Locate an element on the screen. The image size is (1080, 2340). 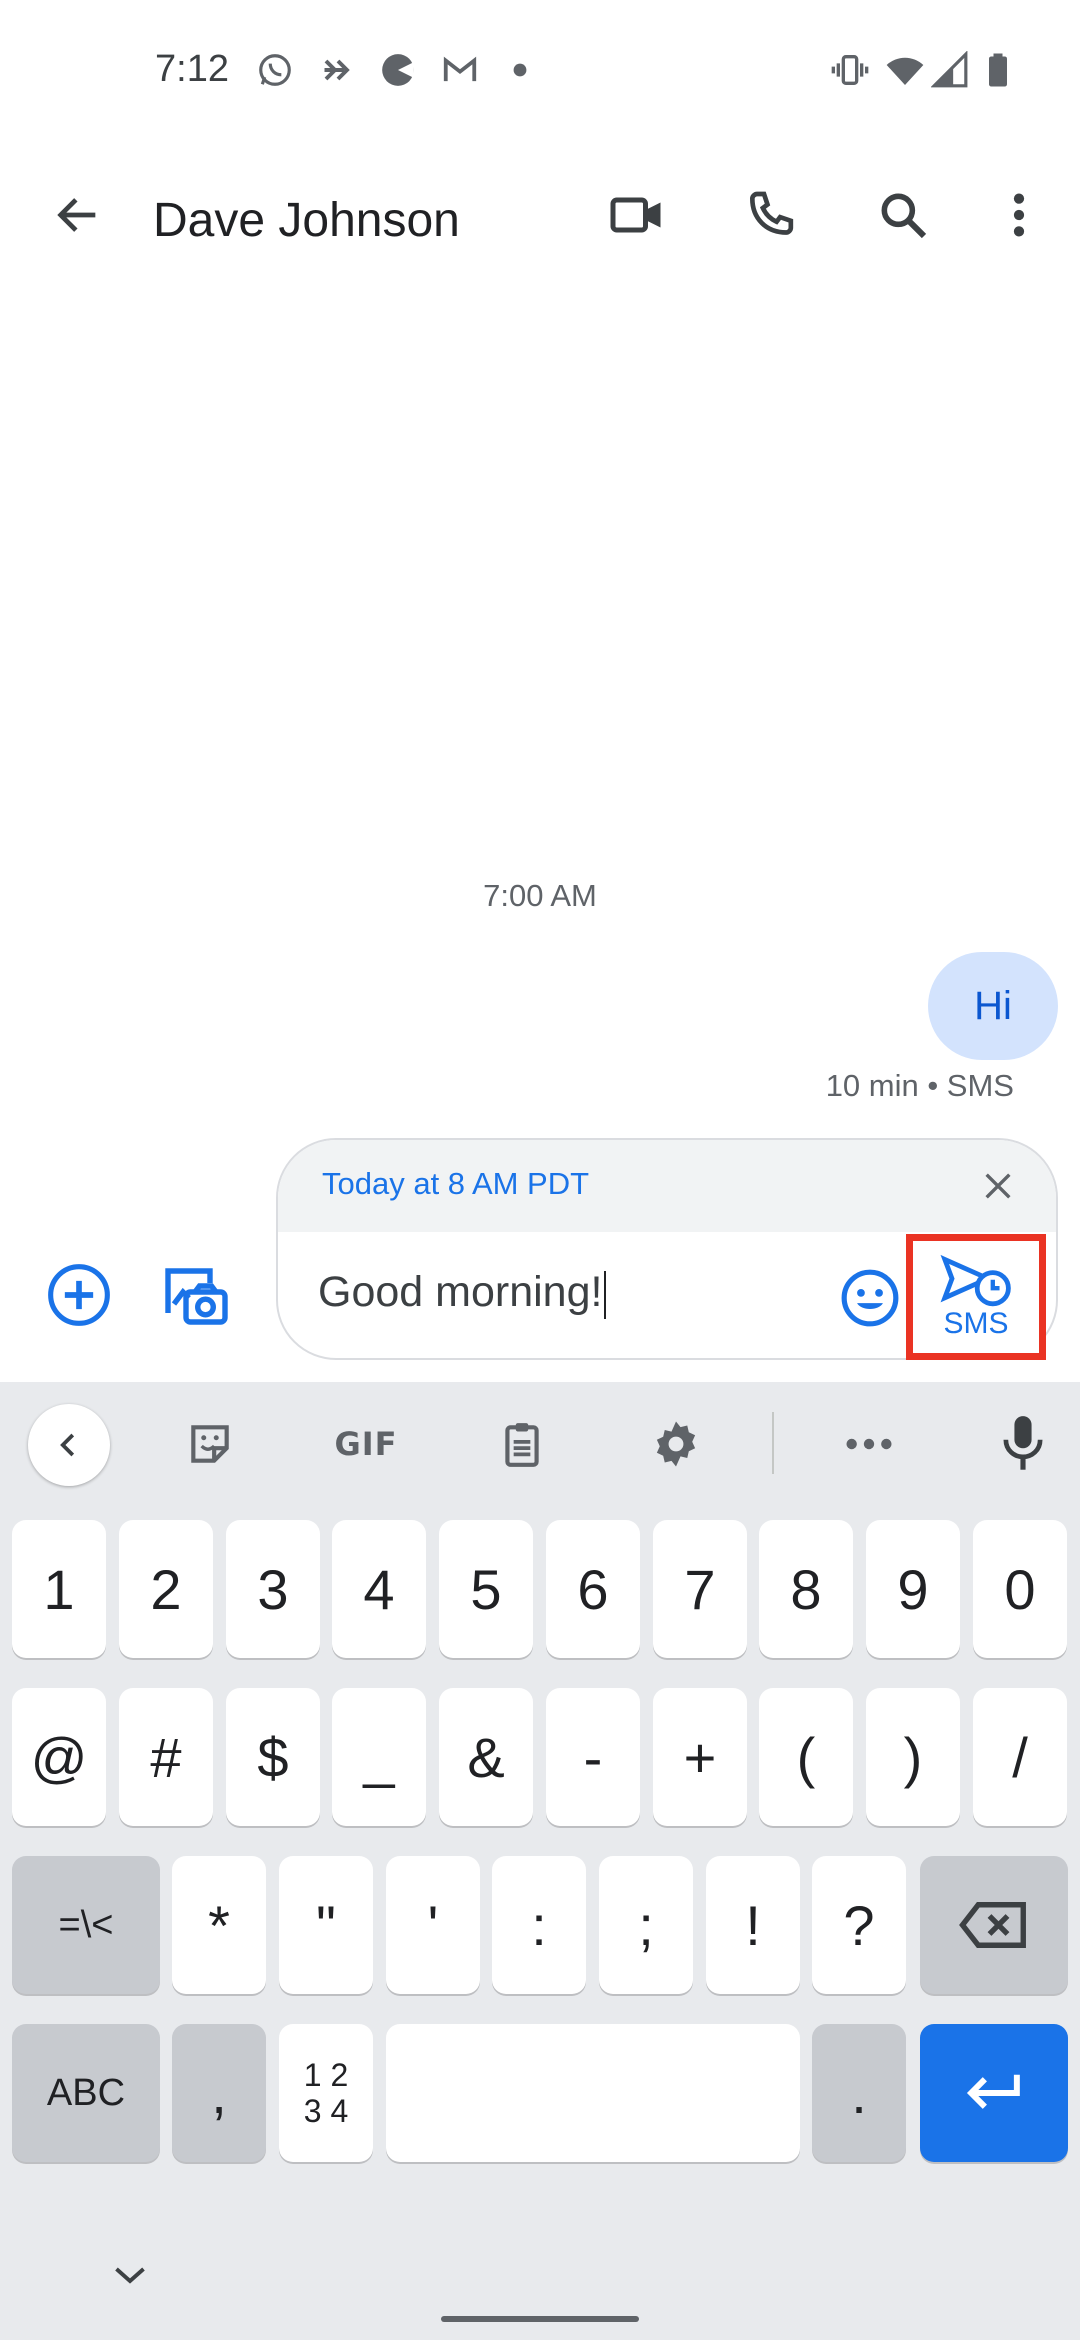
sticker-icon is located at coordinates (210, 1444).